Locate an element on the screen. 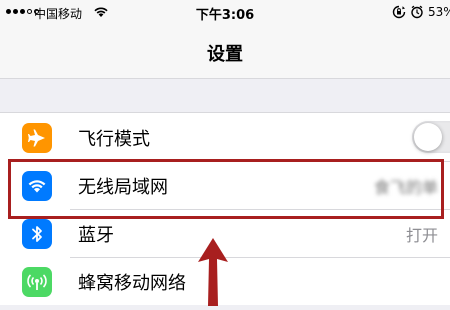 This screenshot has height=310, width=450. battery-percentage: 53% is located at coordinates (439, 12).